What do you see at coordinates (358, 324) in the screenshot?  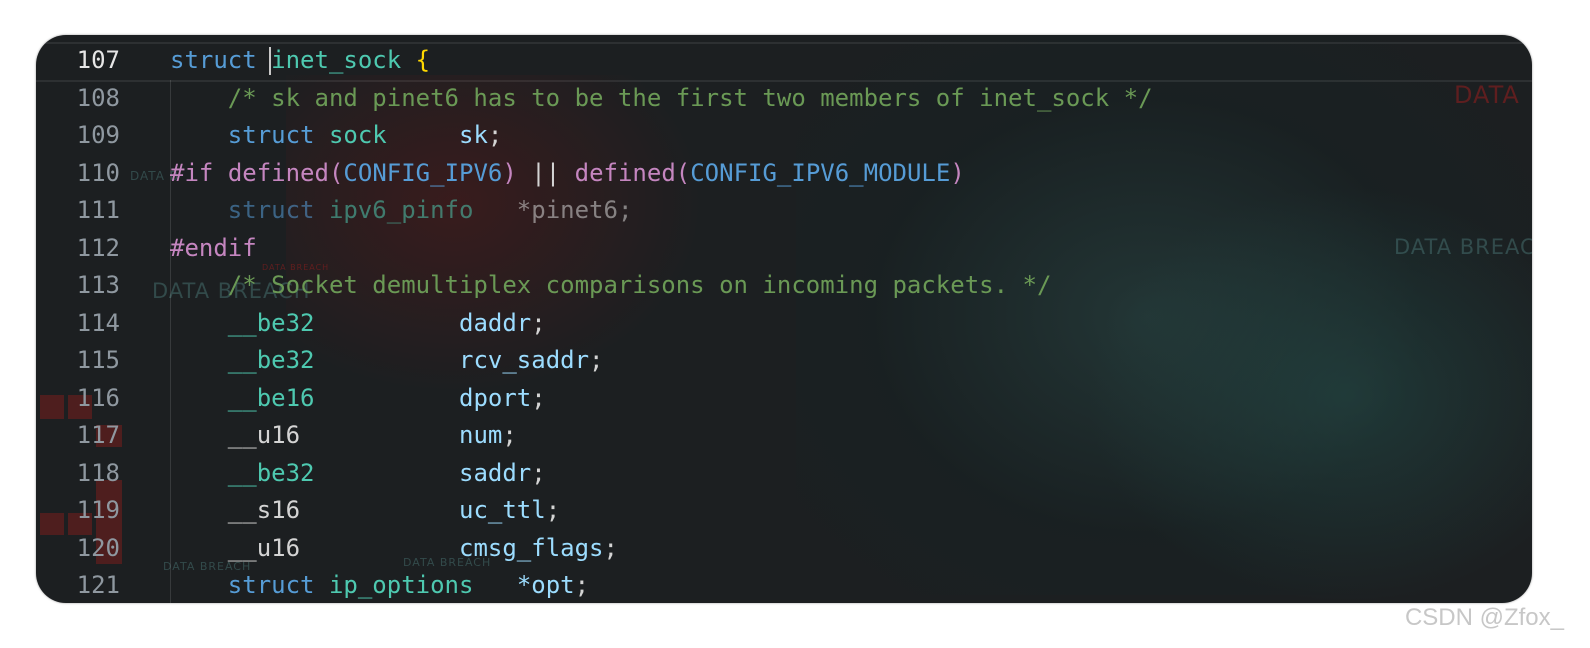 I see `line-source: __be32 daddr;` at bounding box center [358, 324].